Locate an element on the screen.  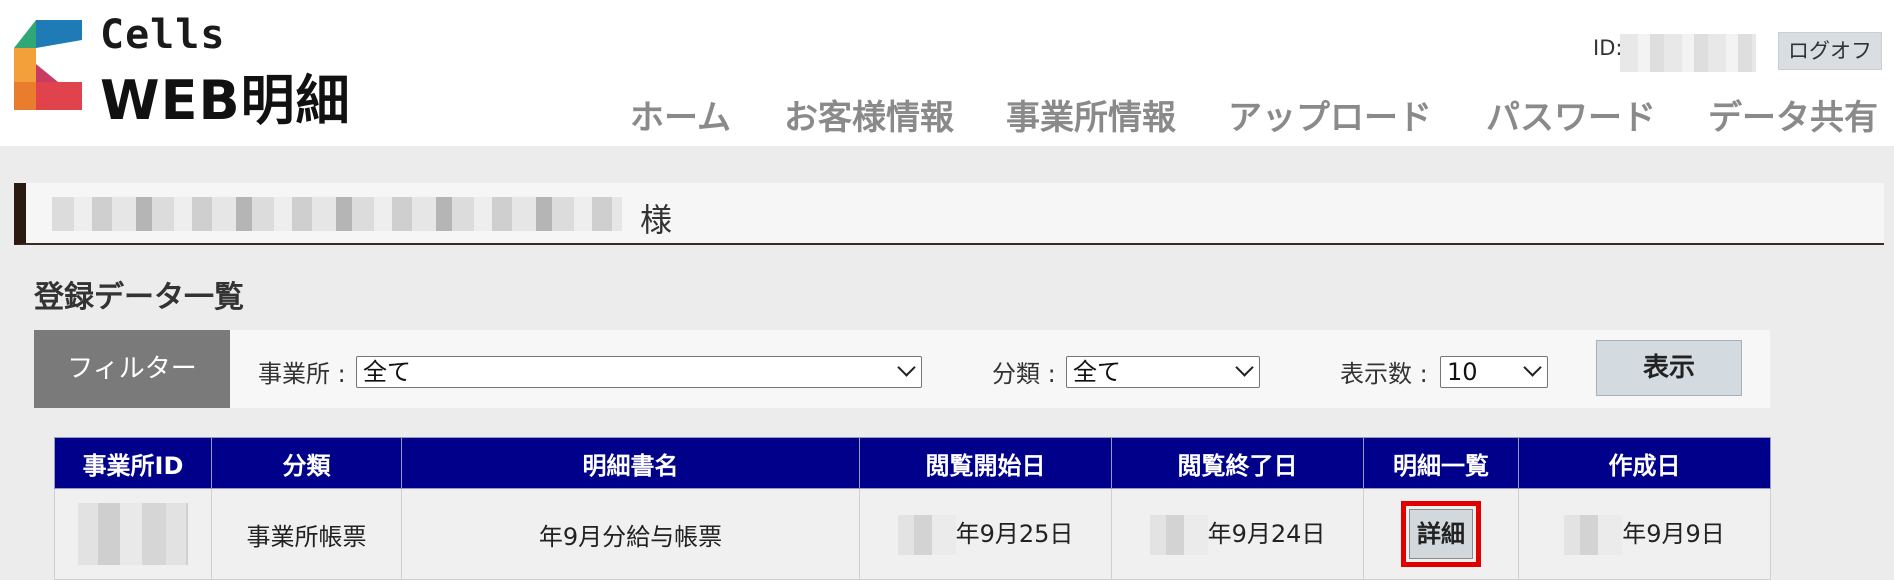
category-filter-label: 分類 : is located at coordinates (1024, 374).